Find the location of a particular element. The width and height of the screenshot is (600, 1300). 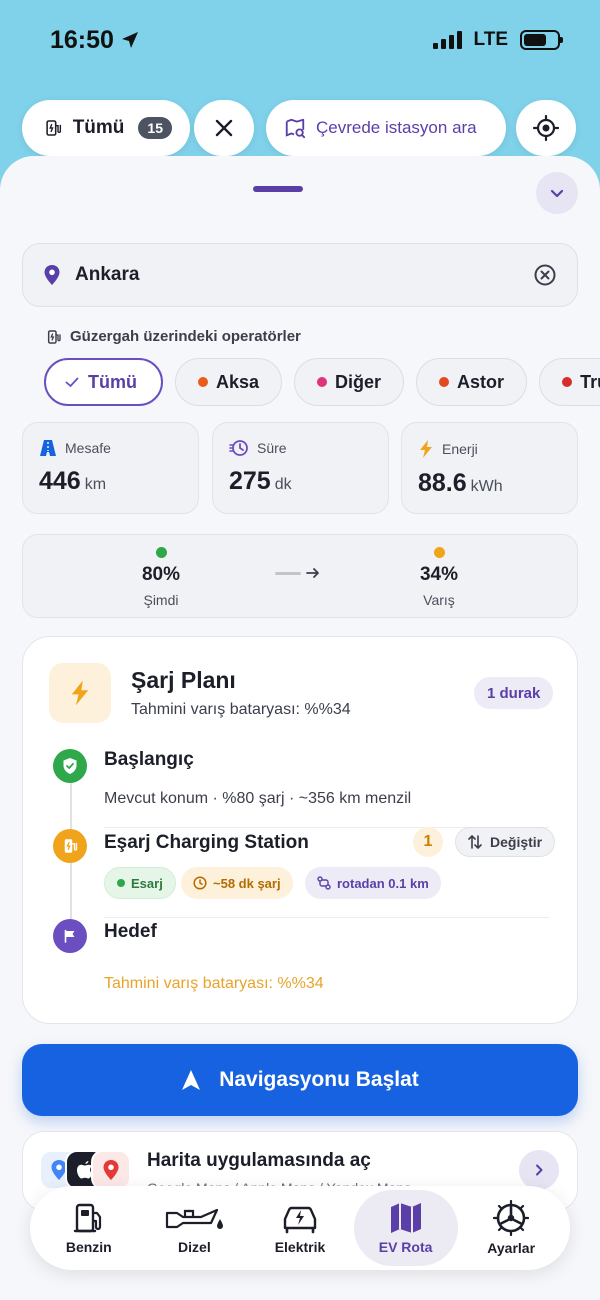

stat-distance-unit: km is located at coordinates (95, 484).